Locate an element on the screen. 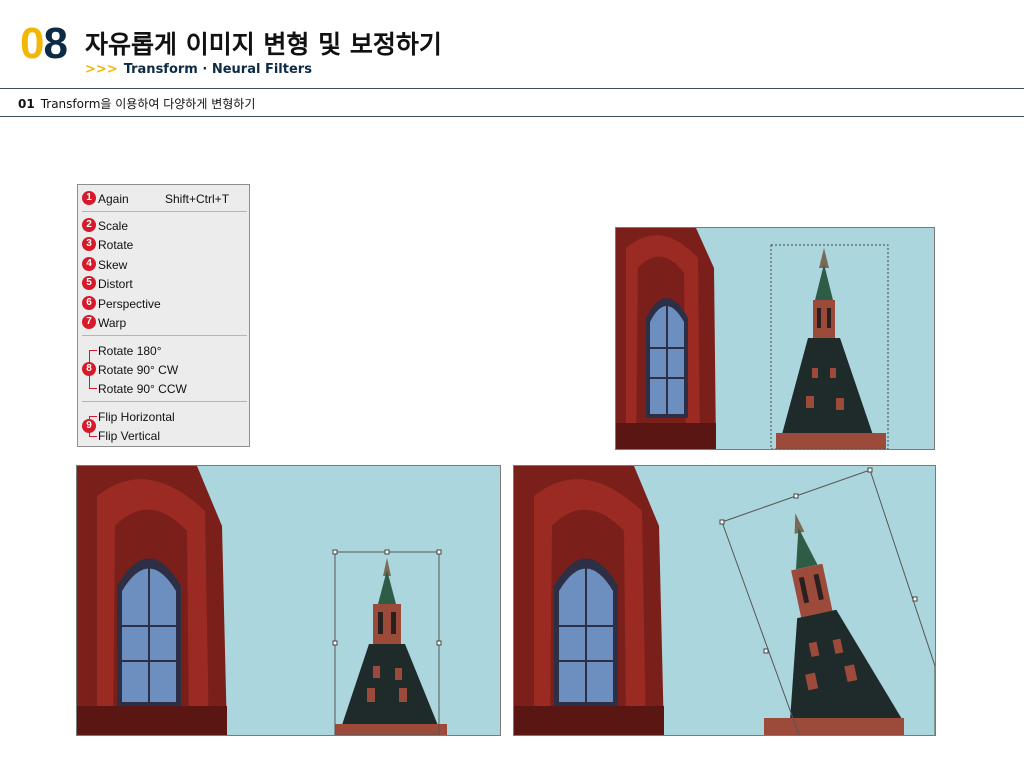 Image resolution: width=1024 pixels, height=768 pixels. chapter-digit-zero: 0 is located at coordinates (32, 43).